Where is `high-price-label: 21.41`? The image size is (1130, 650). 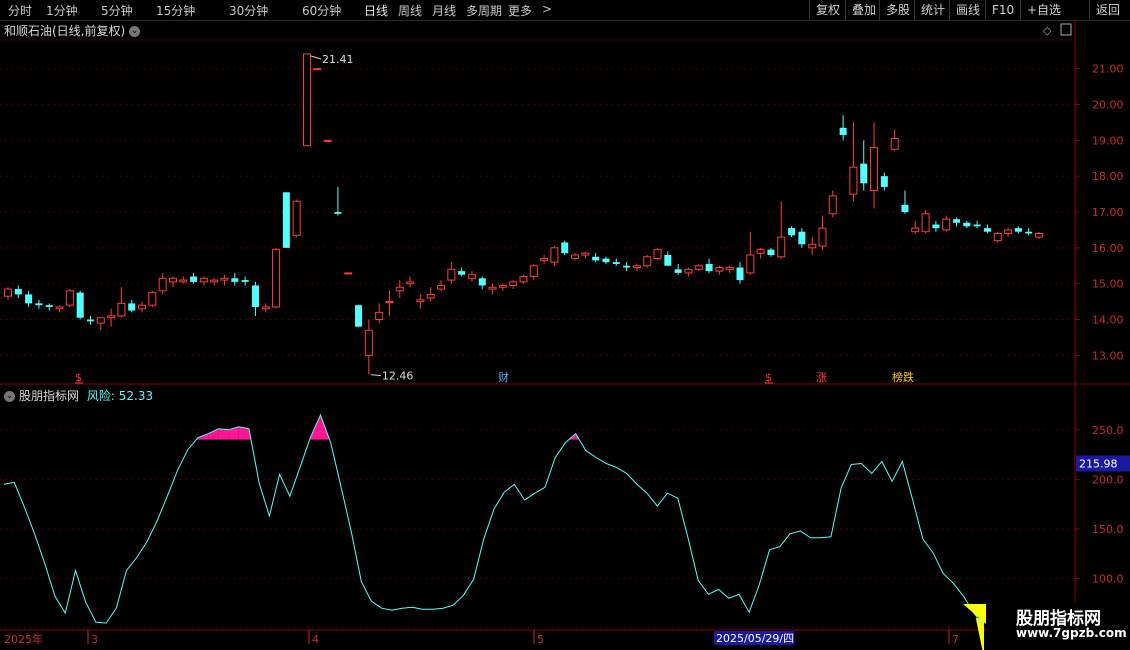
high-price-label: 21.41 is located at coordinates (338, 59).